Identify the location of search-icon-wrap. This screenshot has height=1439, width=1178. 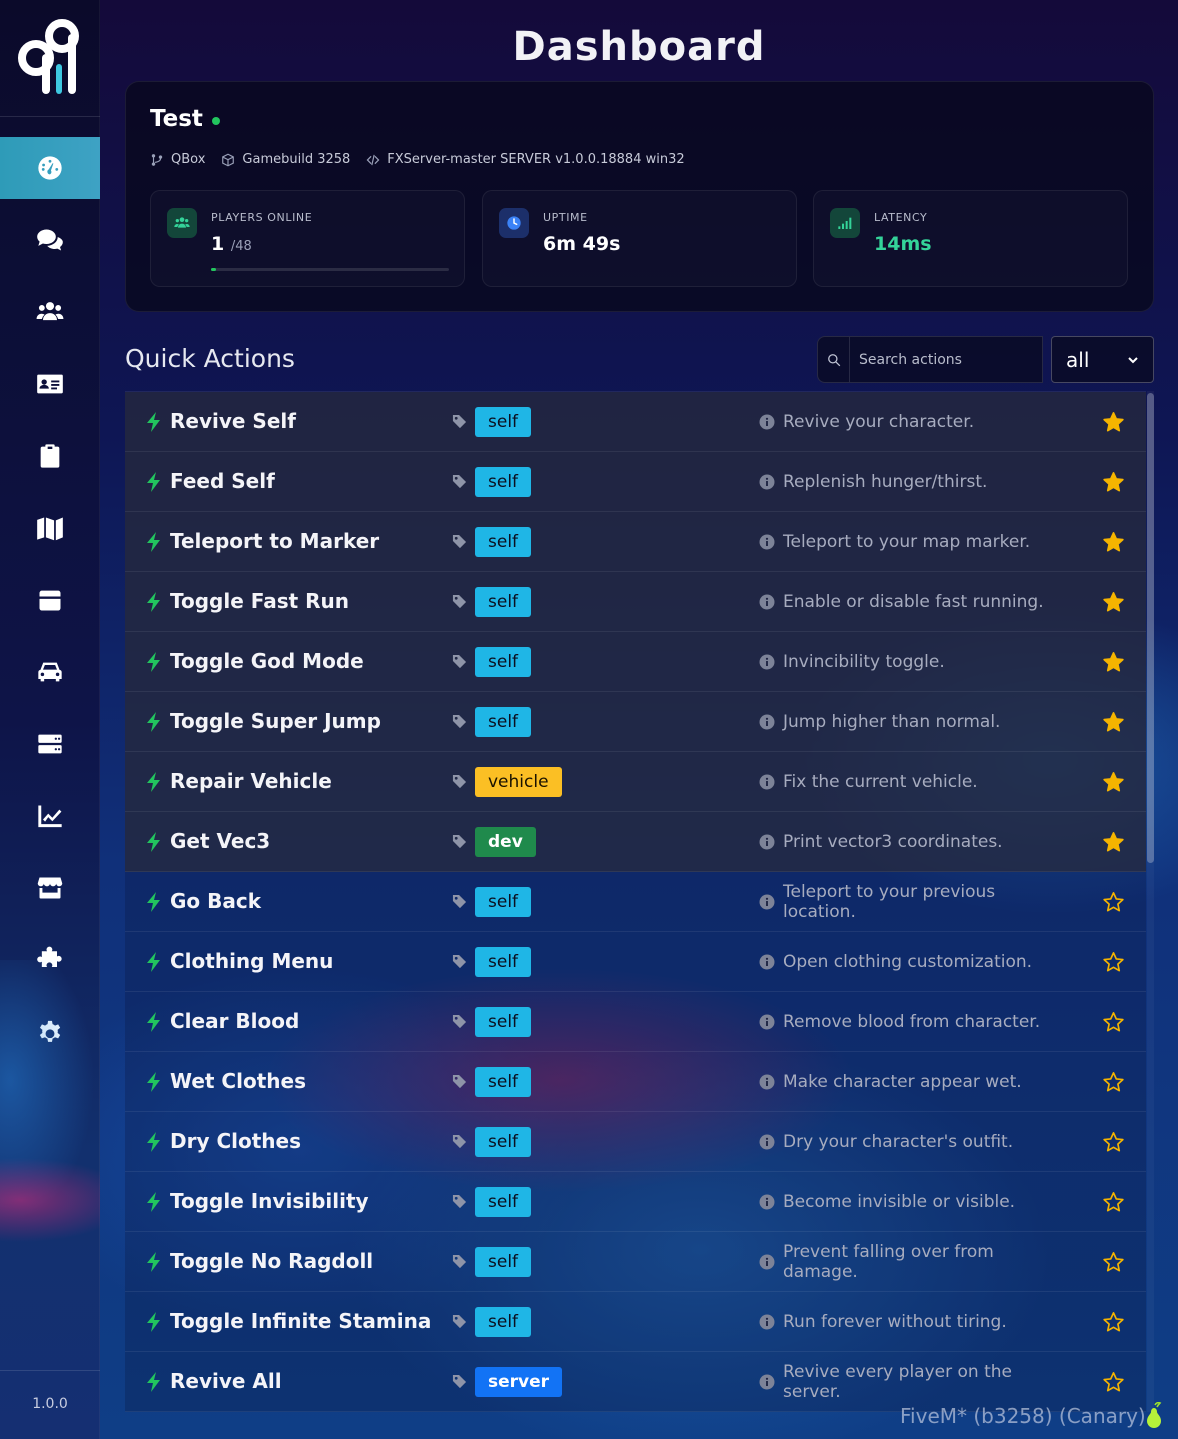
(834, 359).